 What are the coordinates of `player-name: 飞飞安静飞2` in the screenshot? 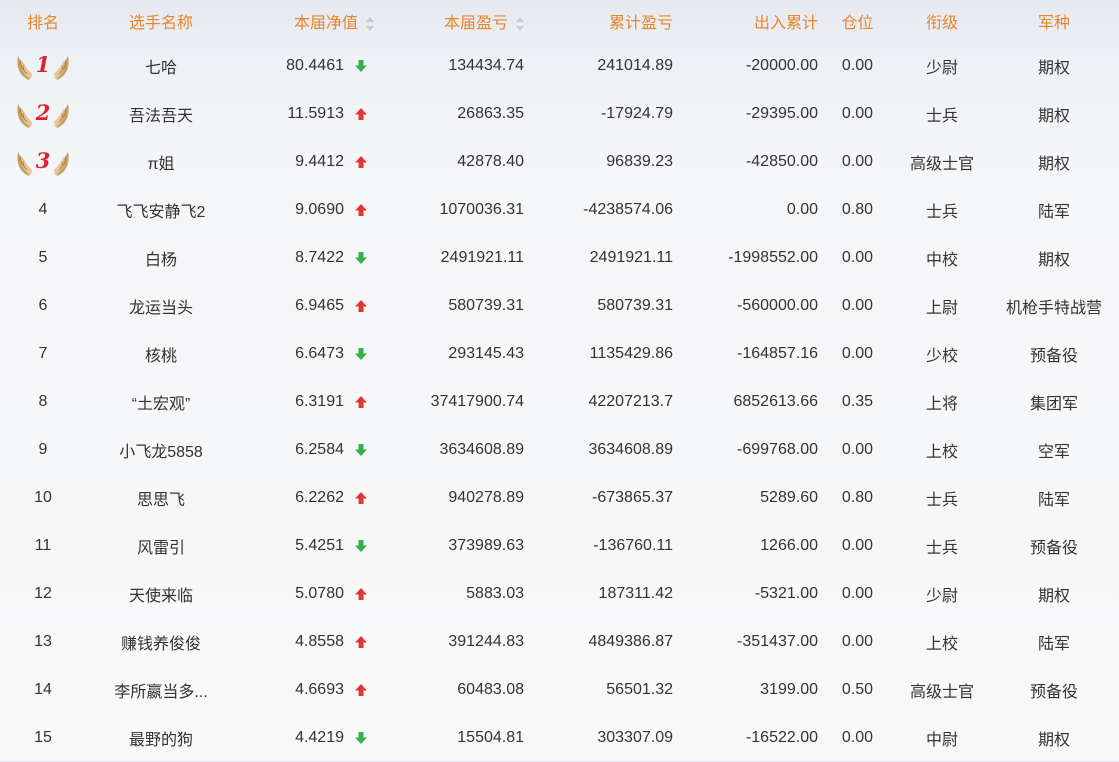 It's located at (161, 210).